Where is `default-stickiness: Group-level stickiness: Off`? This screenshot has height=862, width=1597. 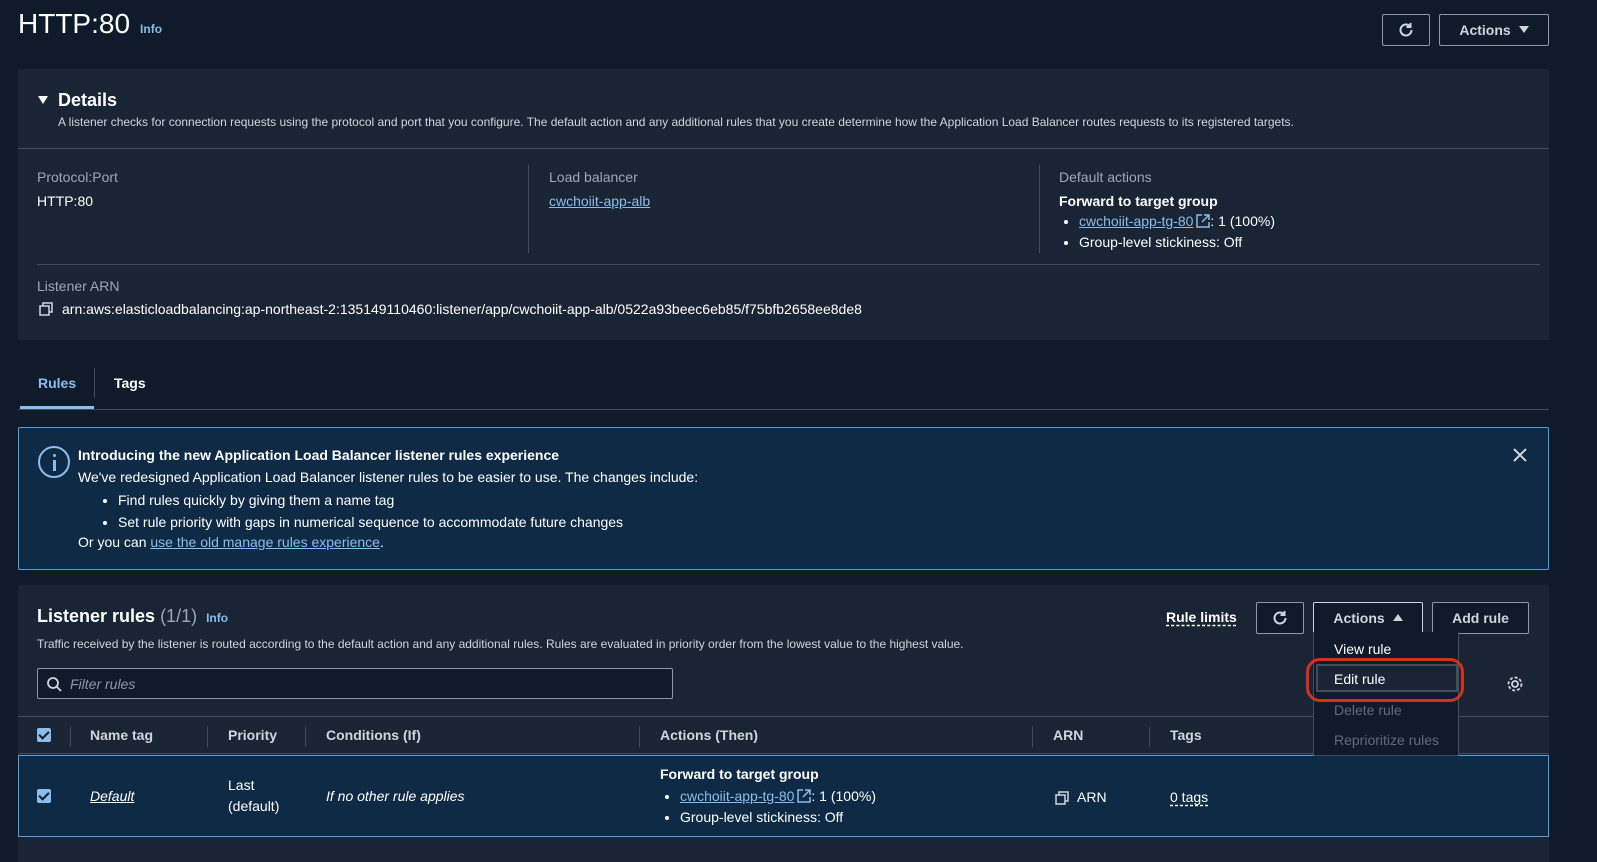
default-stickiness: Group-level stickiness: Off is located at coordinates (1177, 242).